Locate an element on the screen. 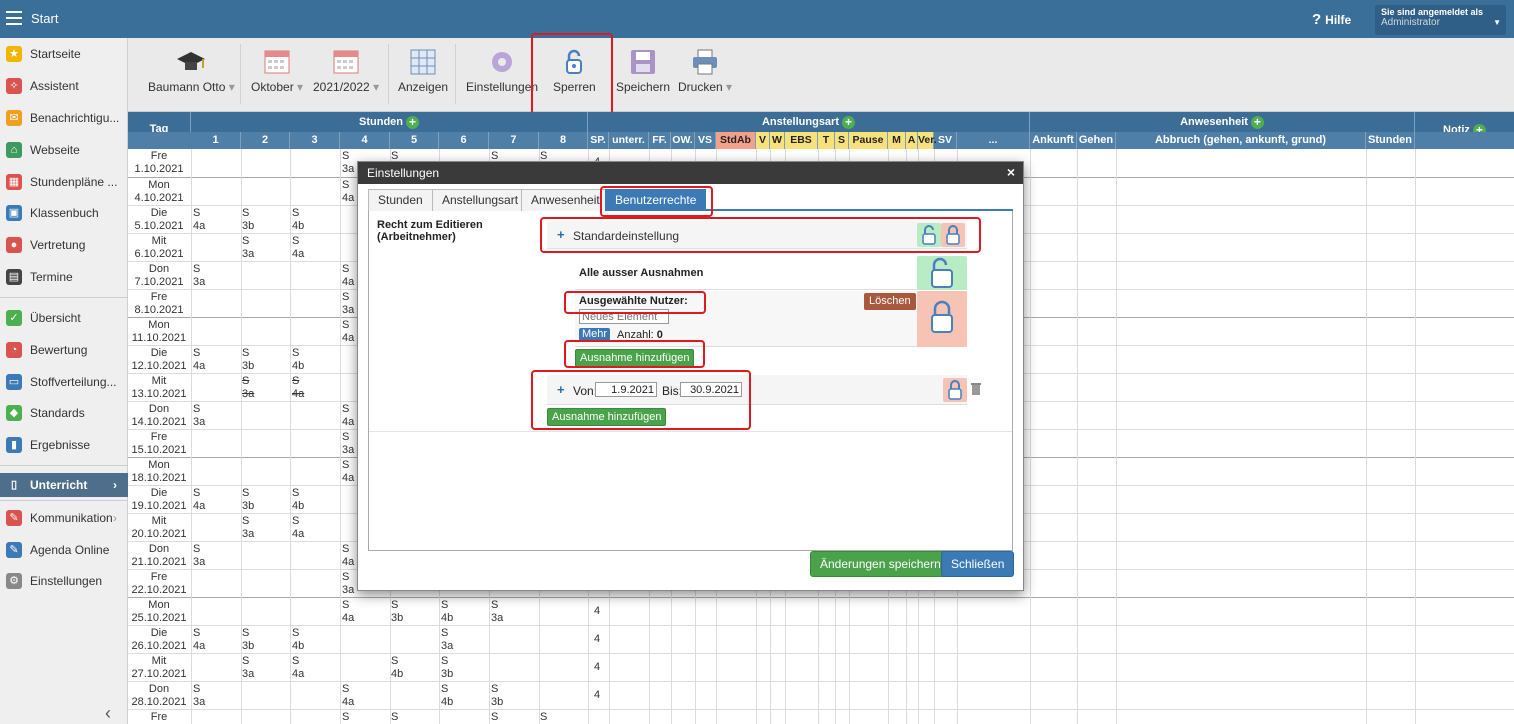 The height and width of the screenshot is (724, 1514). tab-anwesenheit: Anwesenheit is located at coordinates (565, 200).